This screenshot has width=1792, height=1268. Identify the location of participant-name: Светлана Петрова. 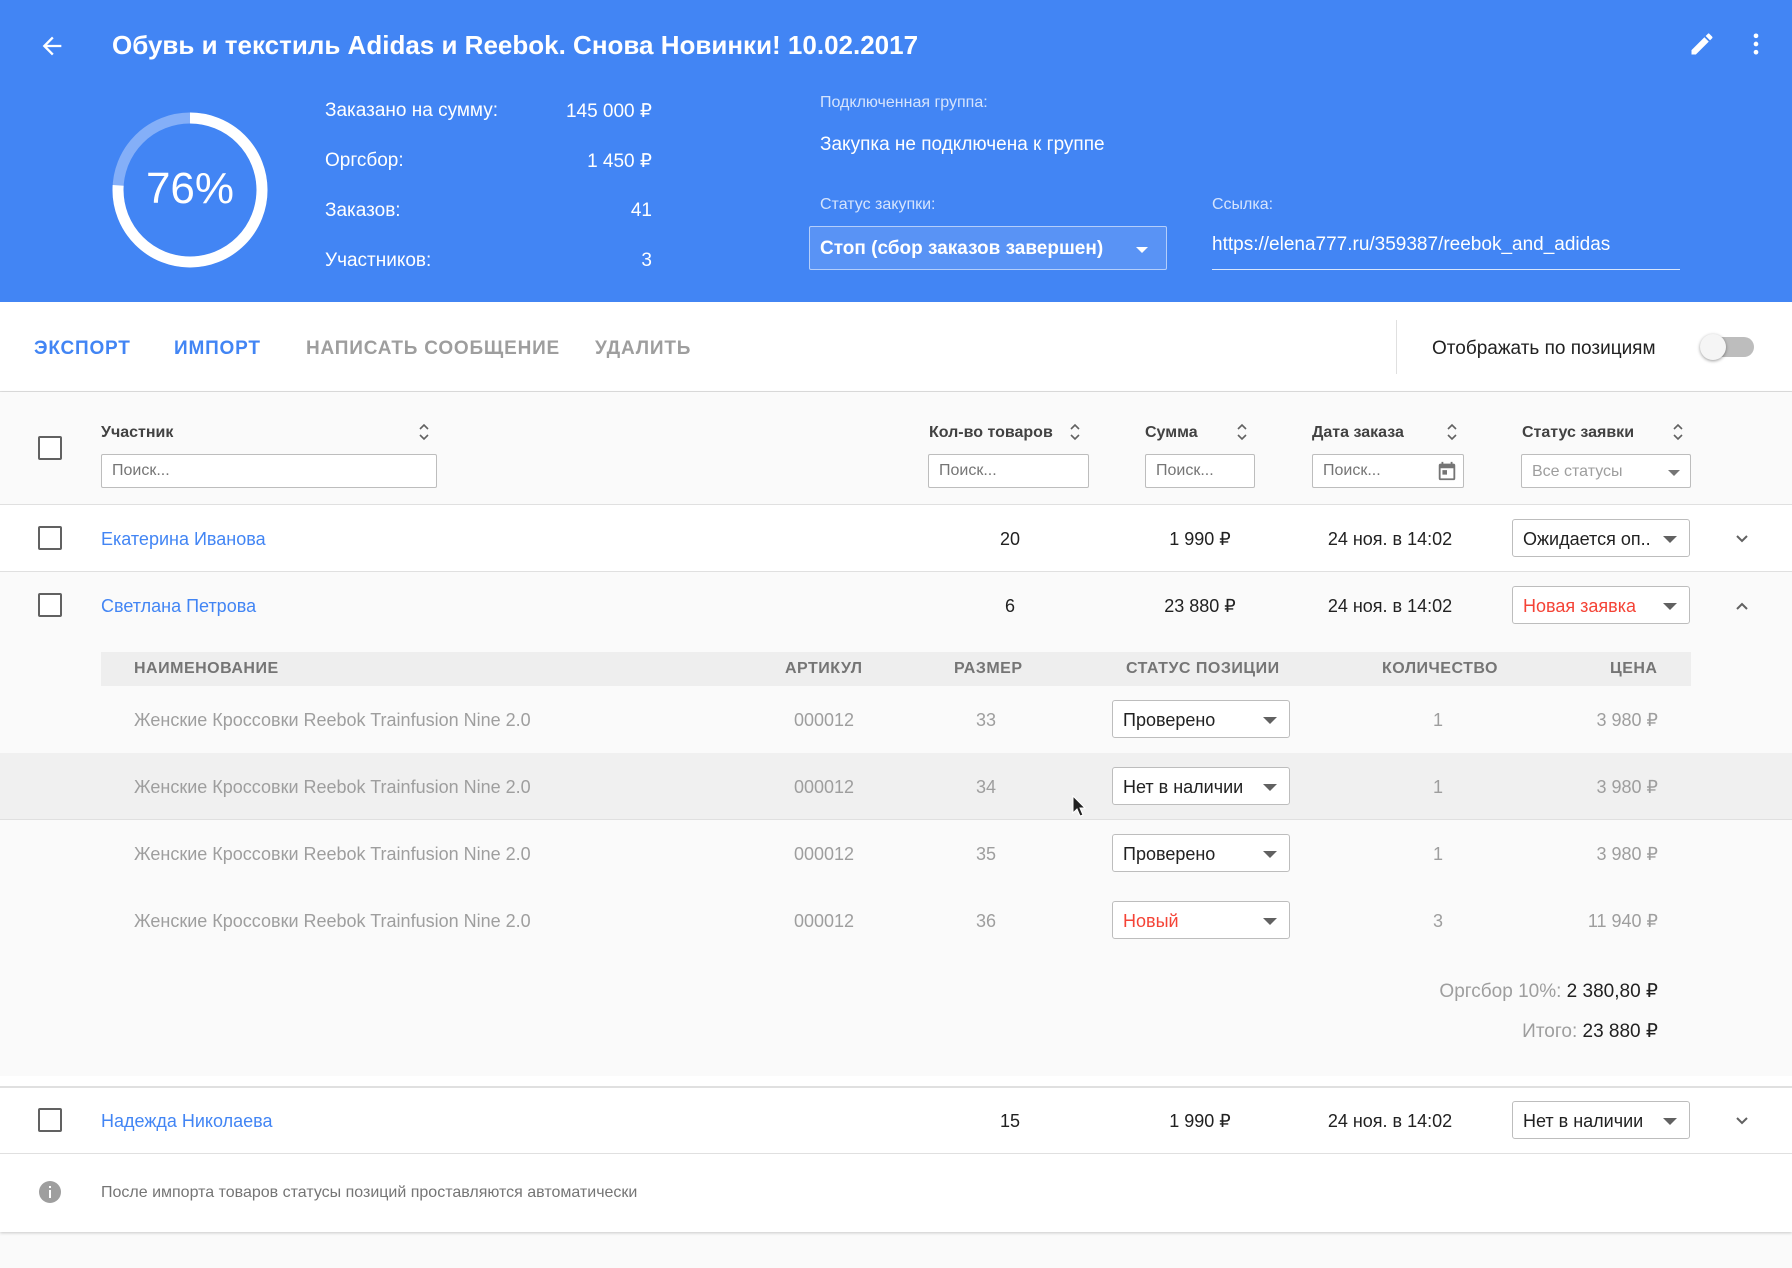
(178, 606).